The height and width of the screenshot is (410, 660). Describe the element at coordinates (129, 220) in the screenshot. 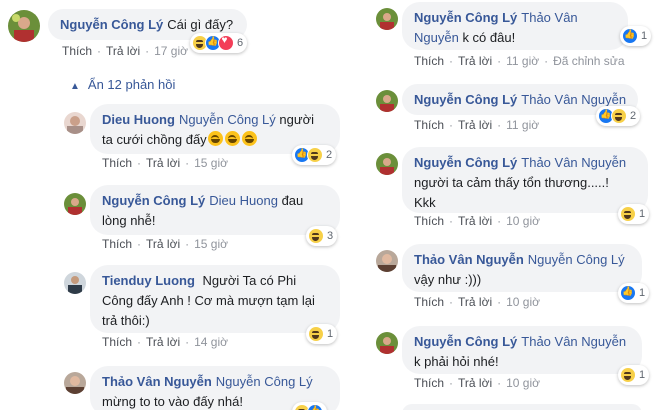

I see `comment-text: lòng nhễ!` at that location.